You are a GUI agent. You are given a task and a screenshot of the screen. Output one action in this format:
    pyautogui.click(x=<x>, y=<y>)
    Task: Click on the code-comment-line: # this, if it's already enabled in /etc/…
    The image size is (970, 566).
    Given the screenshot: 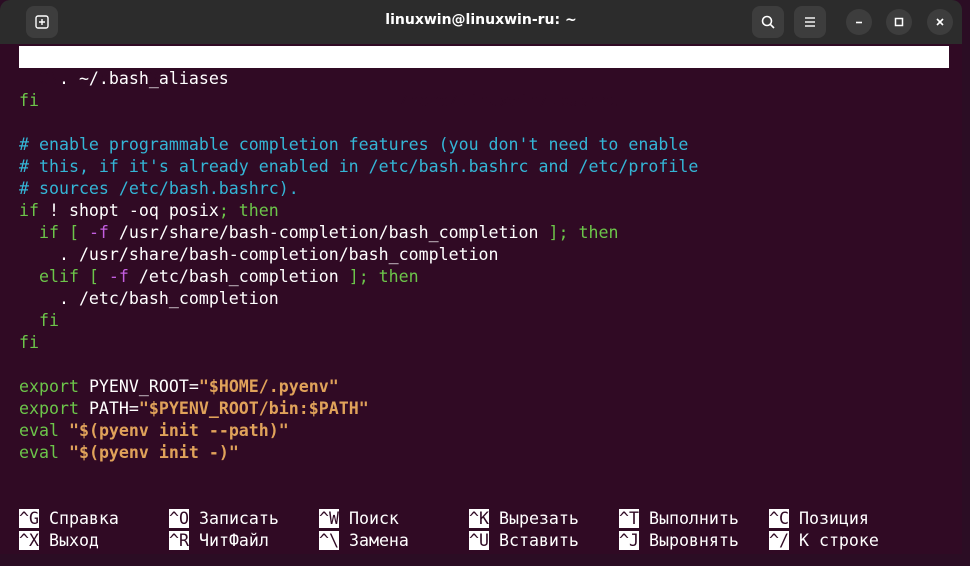 What is the action you would take?
    pyautogui.click(x=359, y=166)
    